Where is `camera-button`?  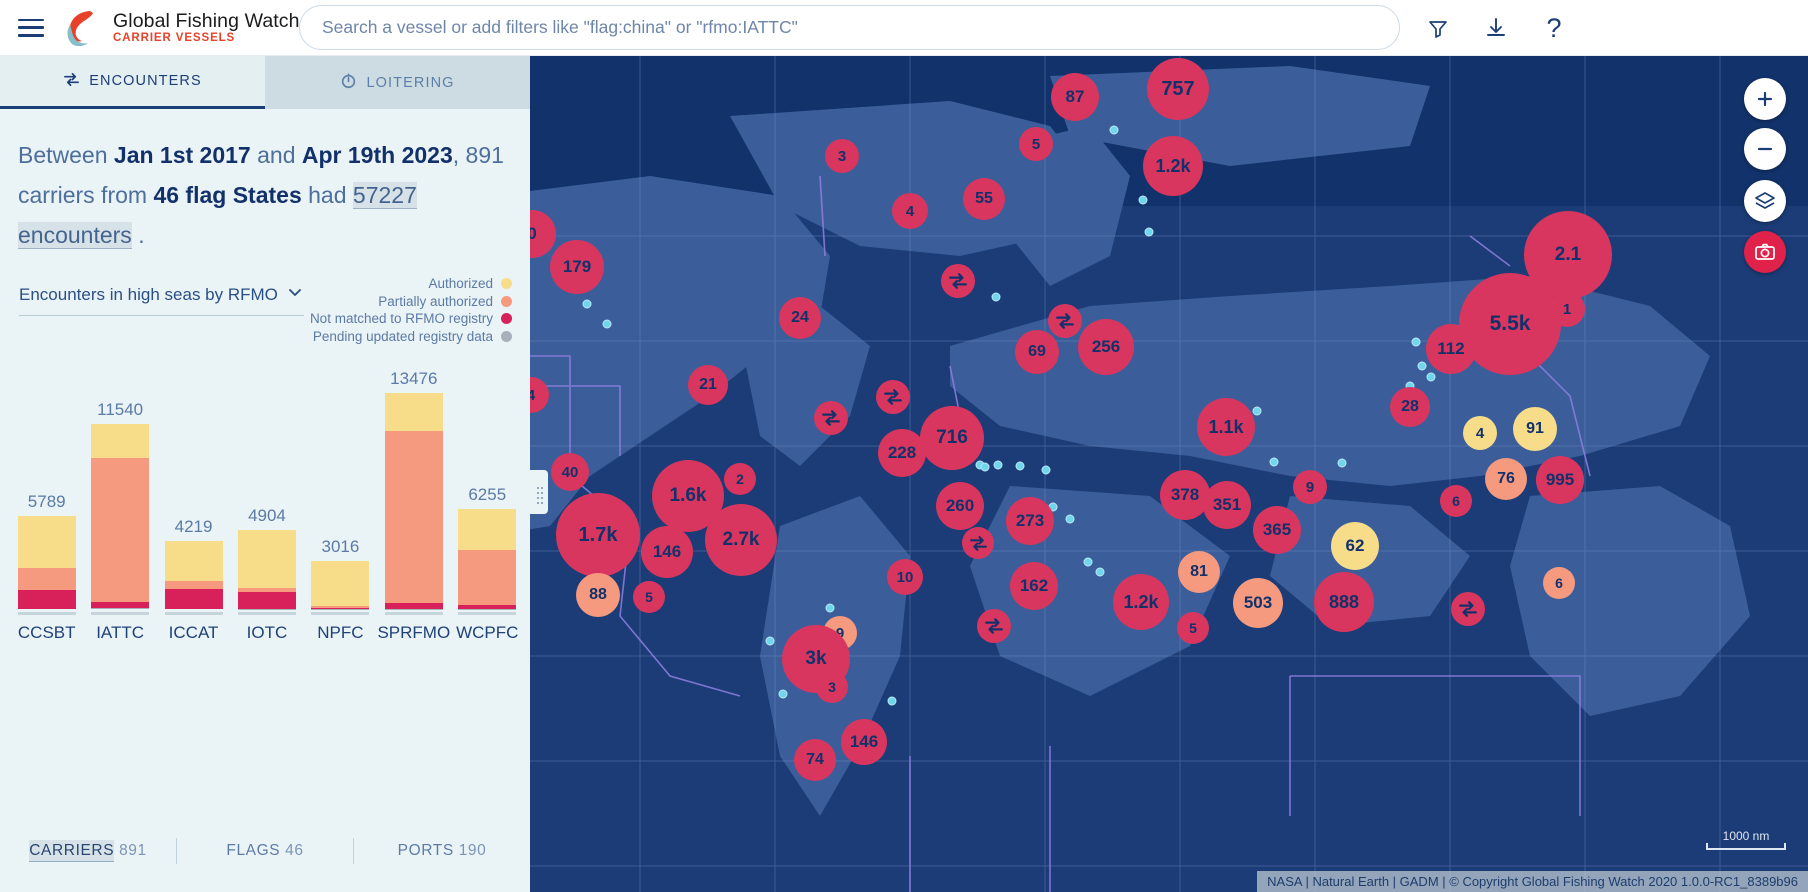
camera-button is located at coordinates (1765, 252).